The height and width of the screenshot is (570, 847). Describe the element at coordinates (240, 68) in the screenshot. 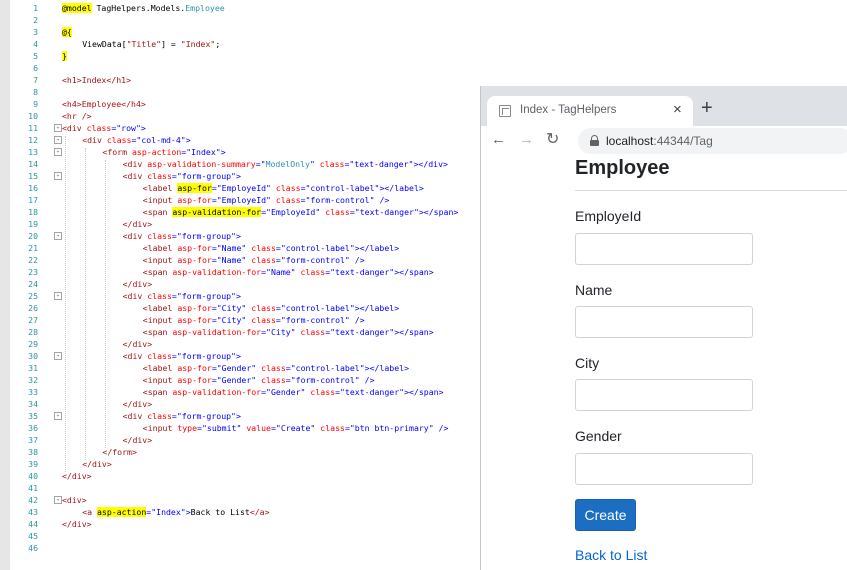

I see `code-line: 6` at that location.